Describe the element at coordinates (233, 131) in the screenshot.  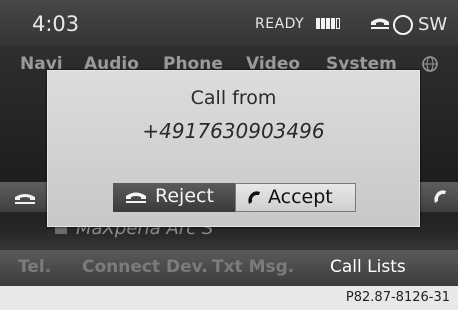
I see `caller-number: +4917630903496` at that location.